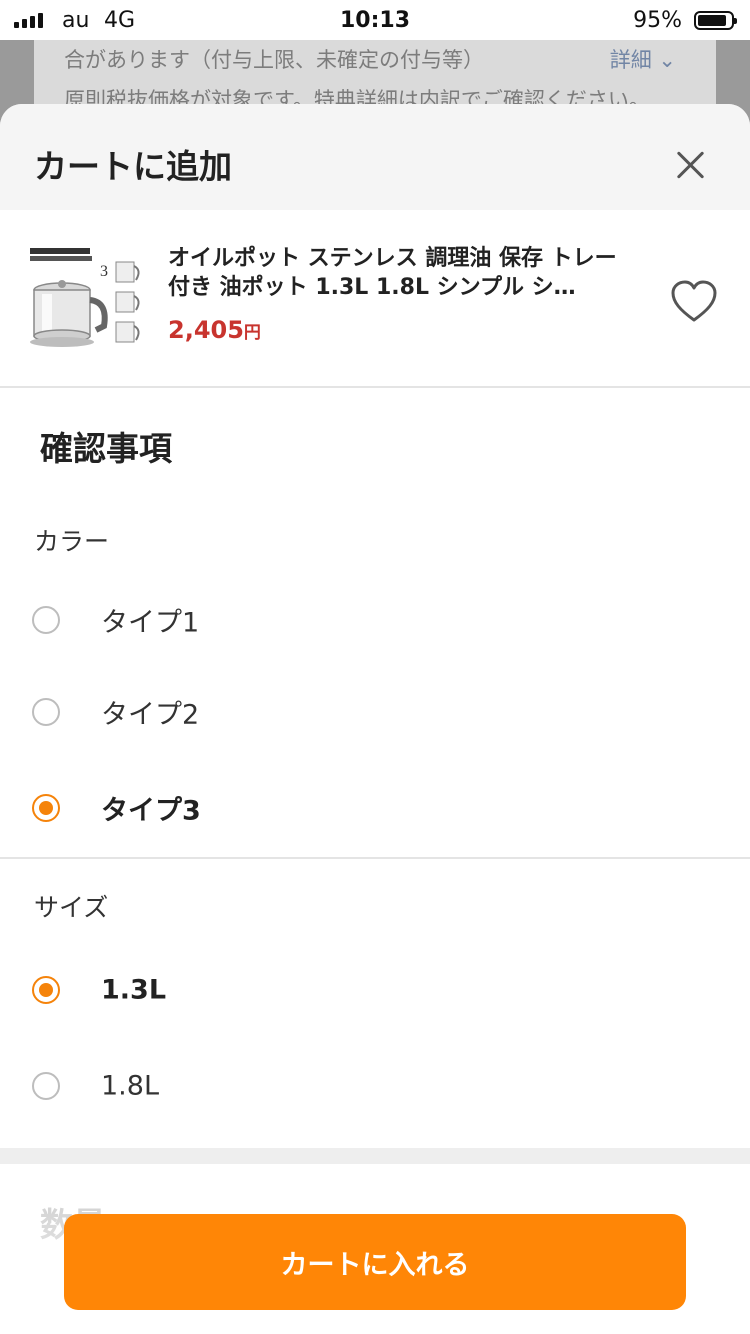  I want to click on status-bar: au 4G 10:13 95%, so click(375, 20).